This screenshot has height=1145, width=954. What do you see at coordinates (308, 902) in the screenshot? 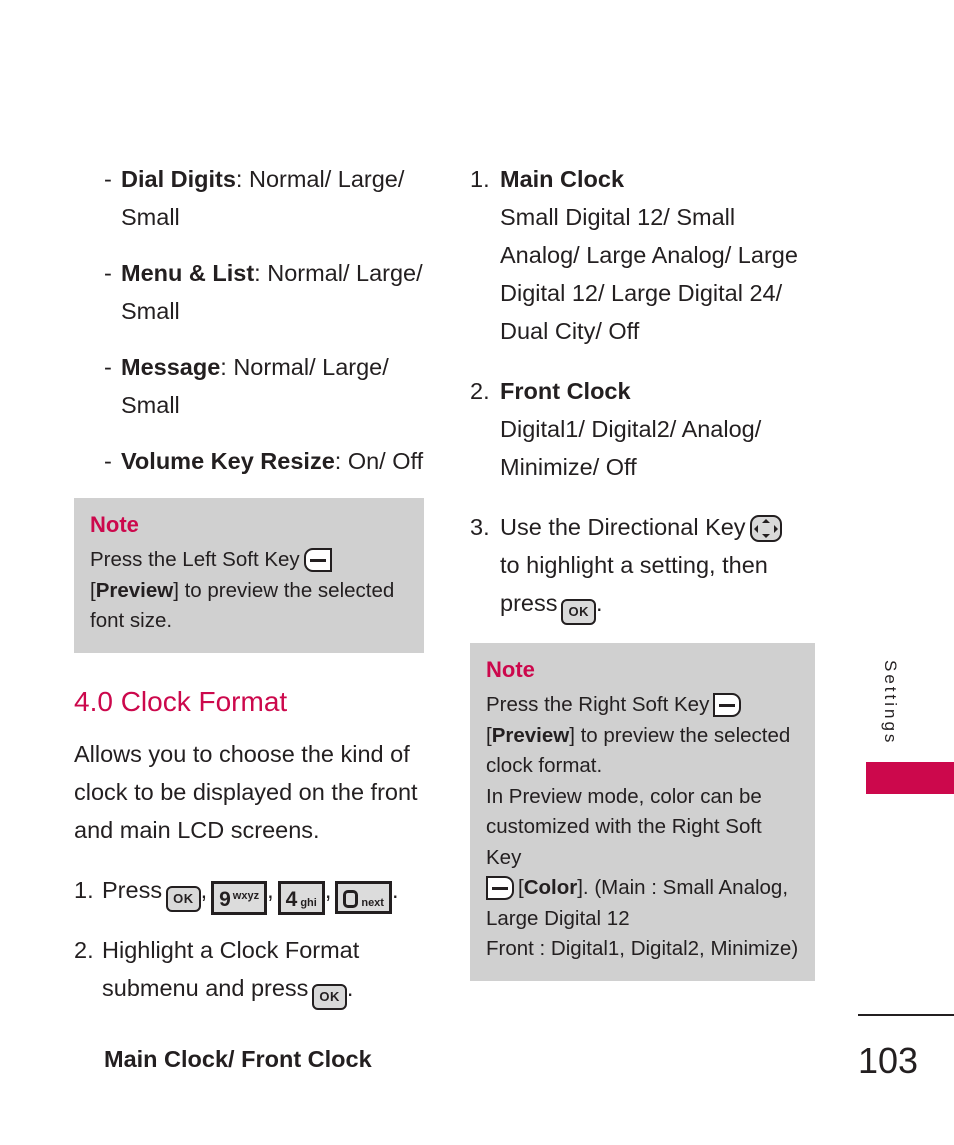
I see `keypad-4-letters: ghi` at bounding box center [308, 902].